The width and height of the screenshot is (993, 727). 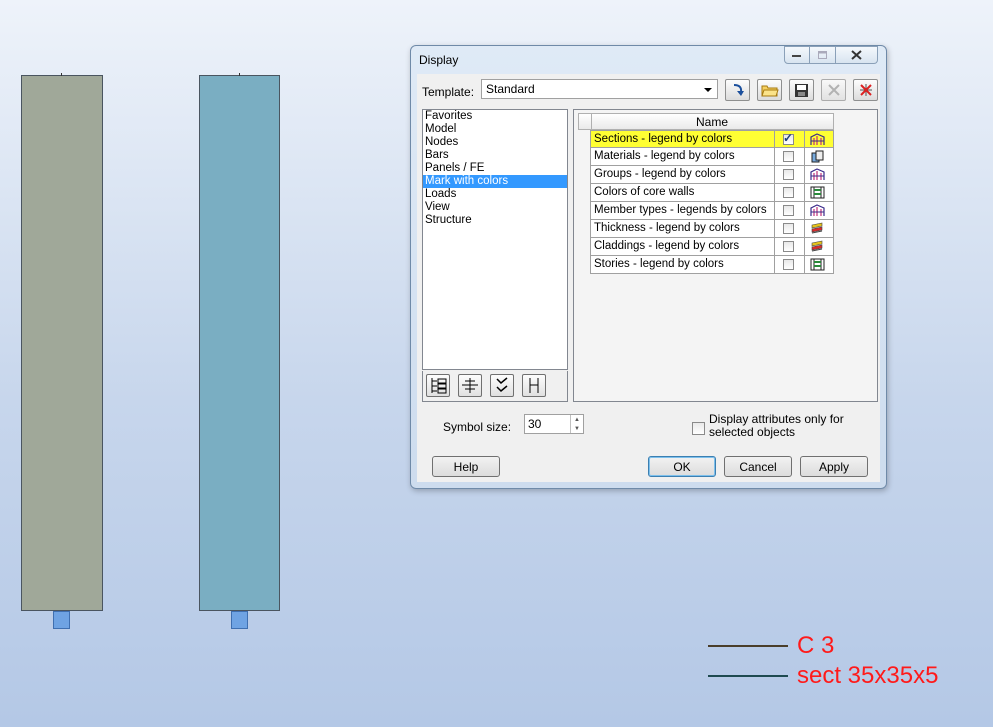 What do you see at coordinates (711, 122) in the screenshot?
I see `column-header-name: Name` at bounding box center [711, 122].